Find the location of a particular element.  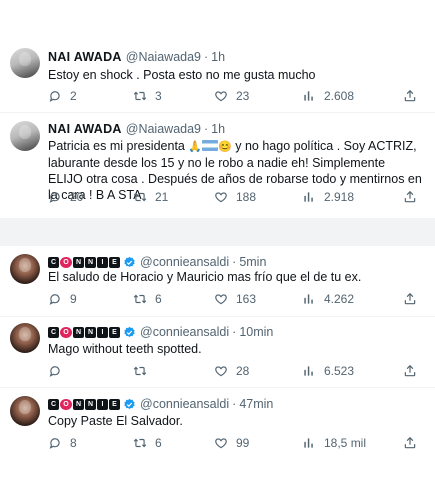

retweet-count: 21 is located at coordinates (162, 197).